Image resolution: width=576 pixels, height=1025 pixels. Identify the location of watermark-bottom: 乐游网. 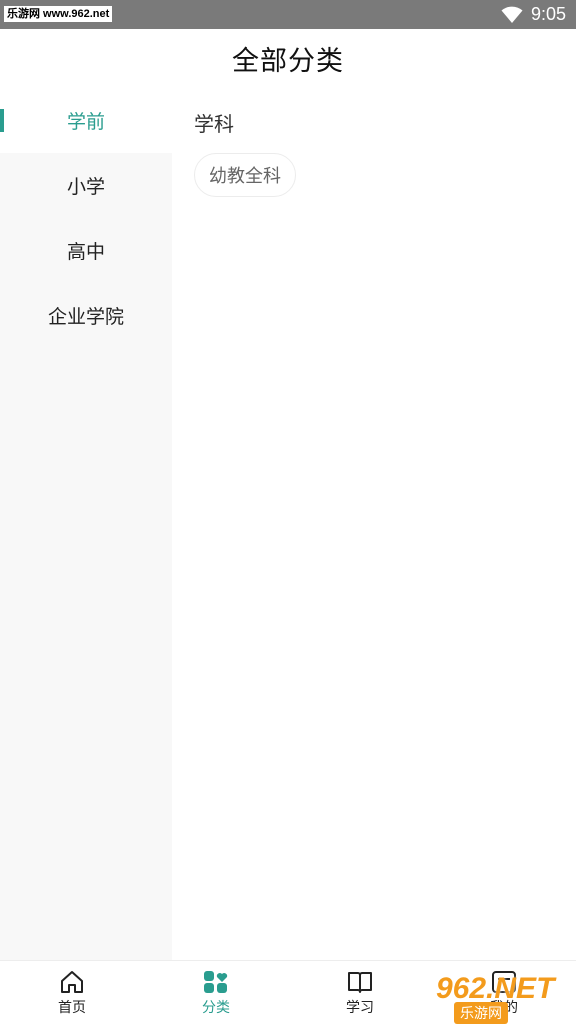
(481, 1013).